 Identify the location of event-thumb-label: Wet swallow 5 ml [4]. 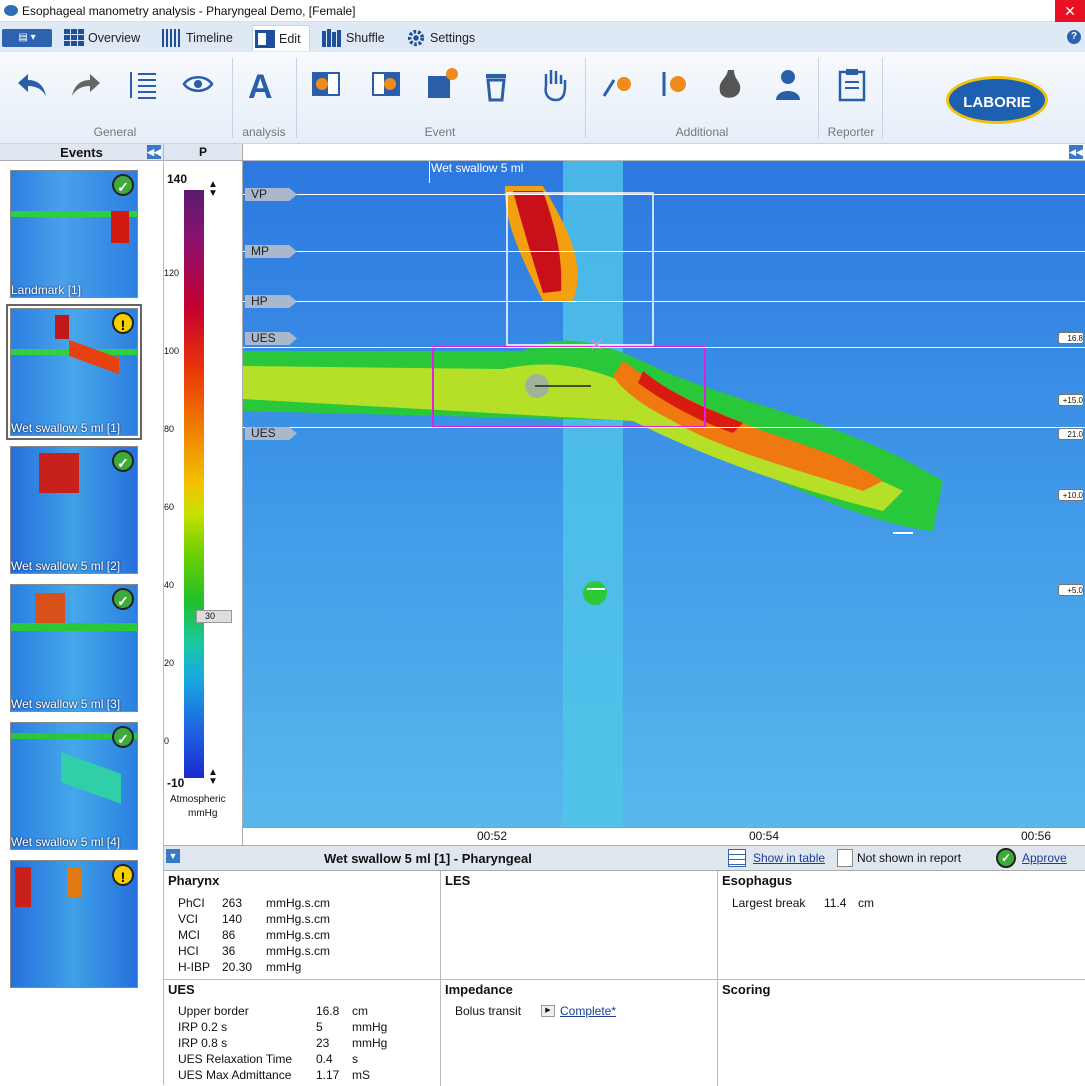
(66, 842).